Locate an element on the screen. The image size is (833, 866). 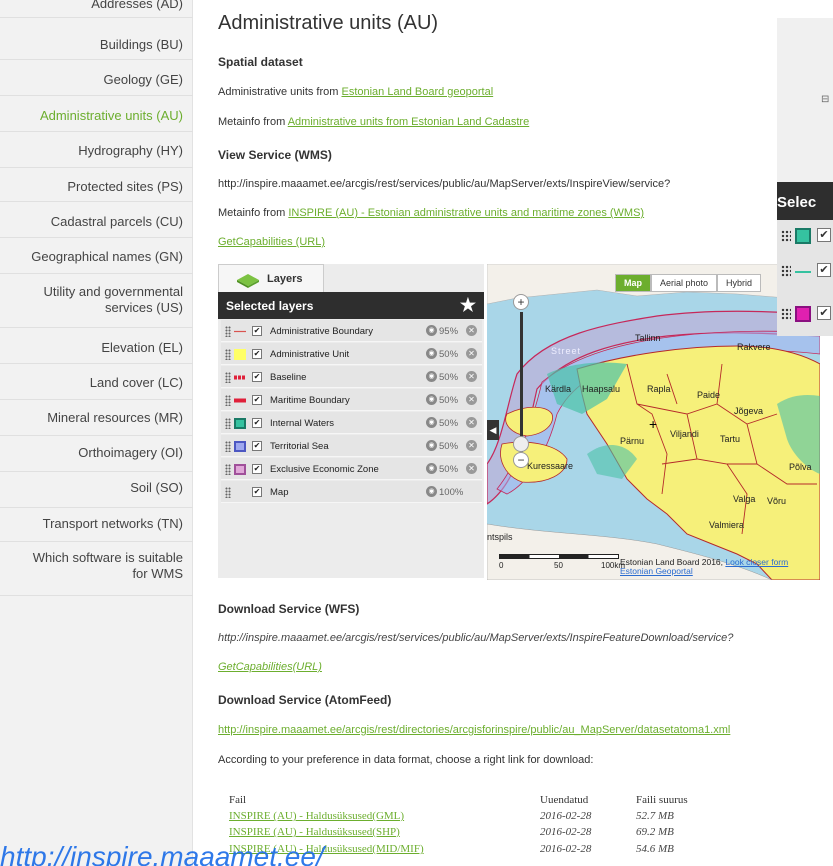
layers-tab: Layers is located at coordinates (271, 278).